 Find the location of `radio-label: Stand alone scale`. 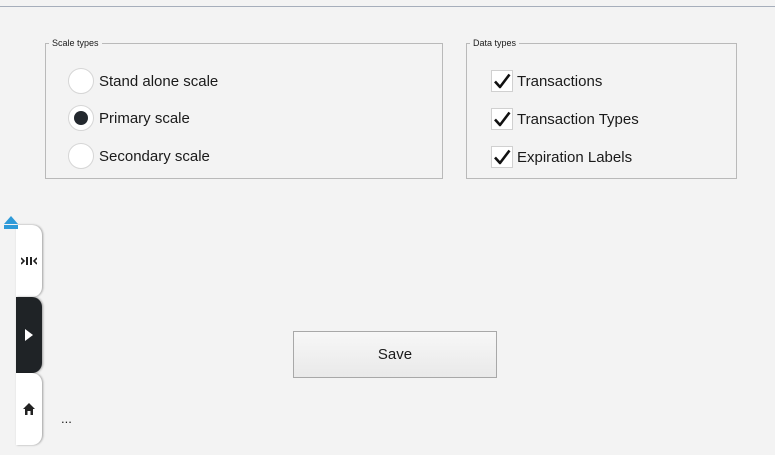

radio-label: Stand alone scale is located at coordinates (159, 81).